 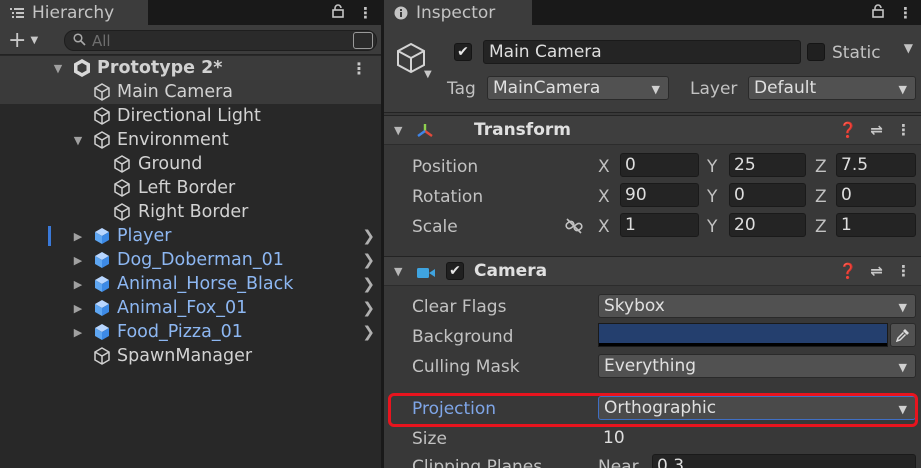 I want to click on size-field: 10, so click(x=757, y=438).